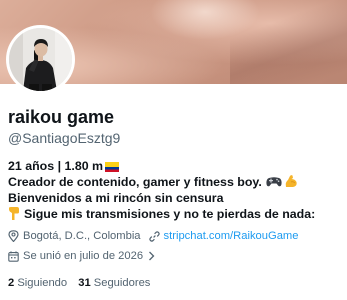  What do you see at coordinates (56, 166) in the screenshot?
I see `bio-age-height: 21 años | 1.80 m` at bounding box center [56, 166].